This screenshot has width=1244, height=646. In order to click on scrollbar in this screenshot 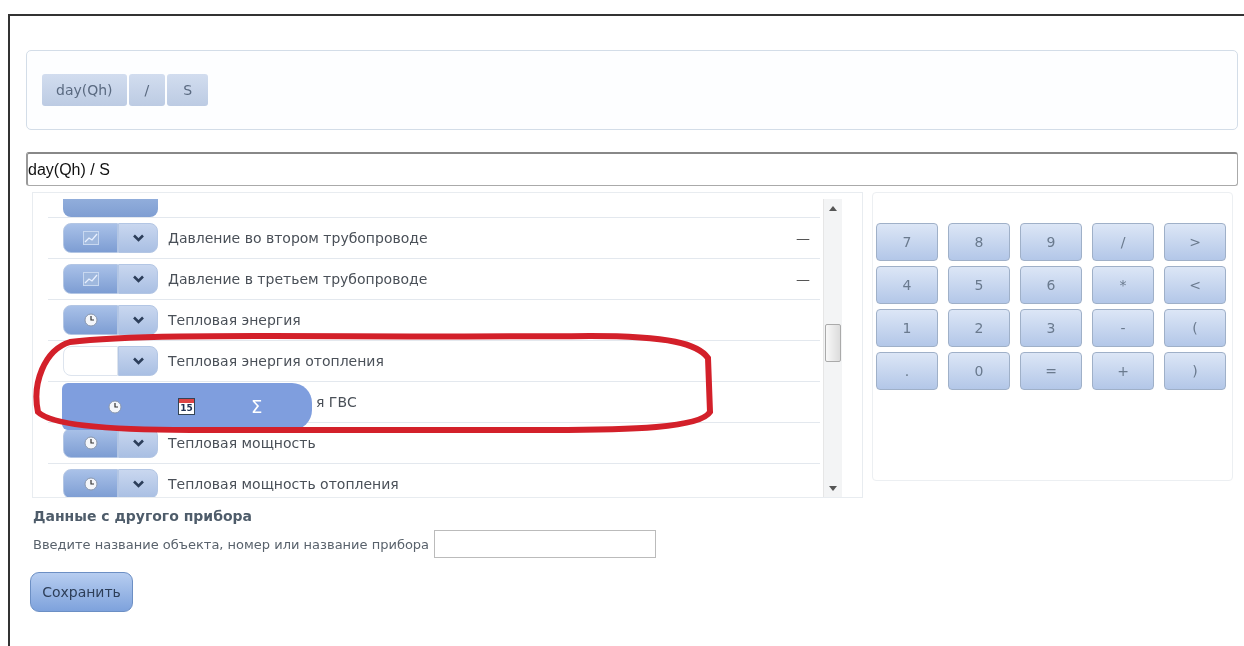, I will do `click(832, 348)`.